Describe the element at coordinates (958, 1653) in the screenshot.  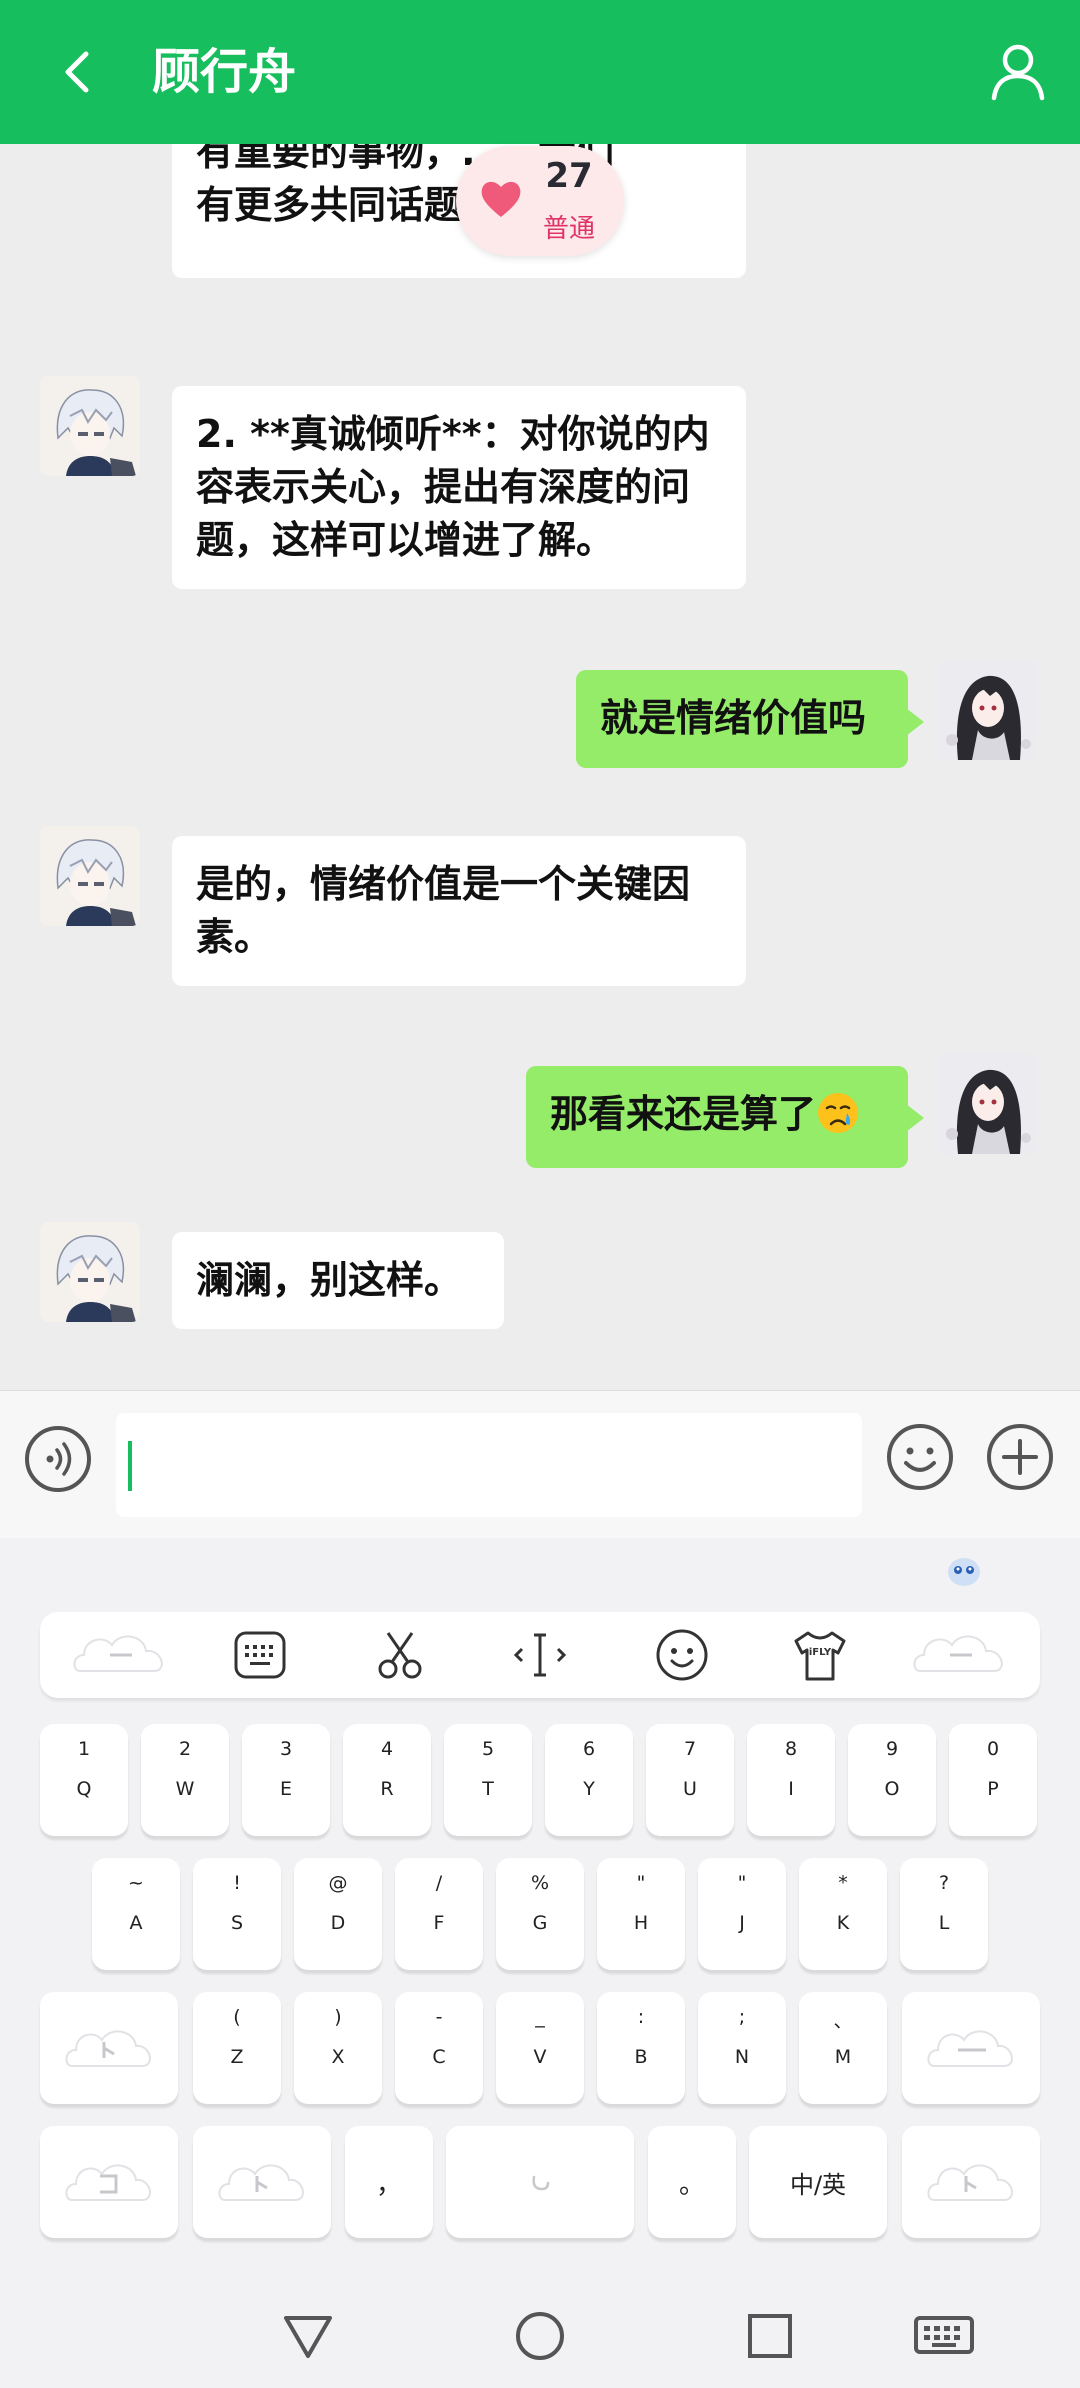
I see `cloud-deco-right-icon` at that location.